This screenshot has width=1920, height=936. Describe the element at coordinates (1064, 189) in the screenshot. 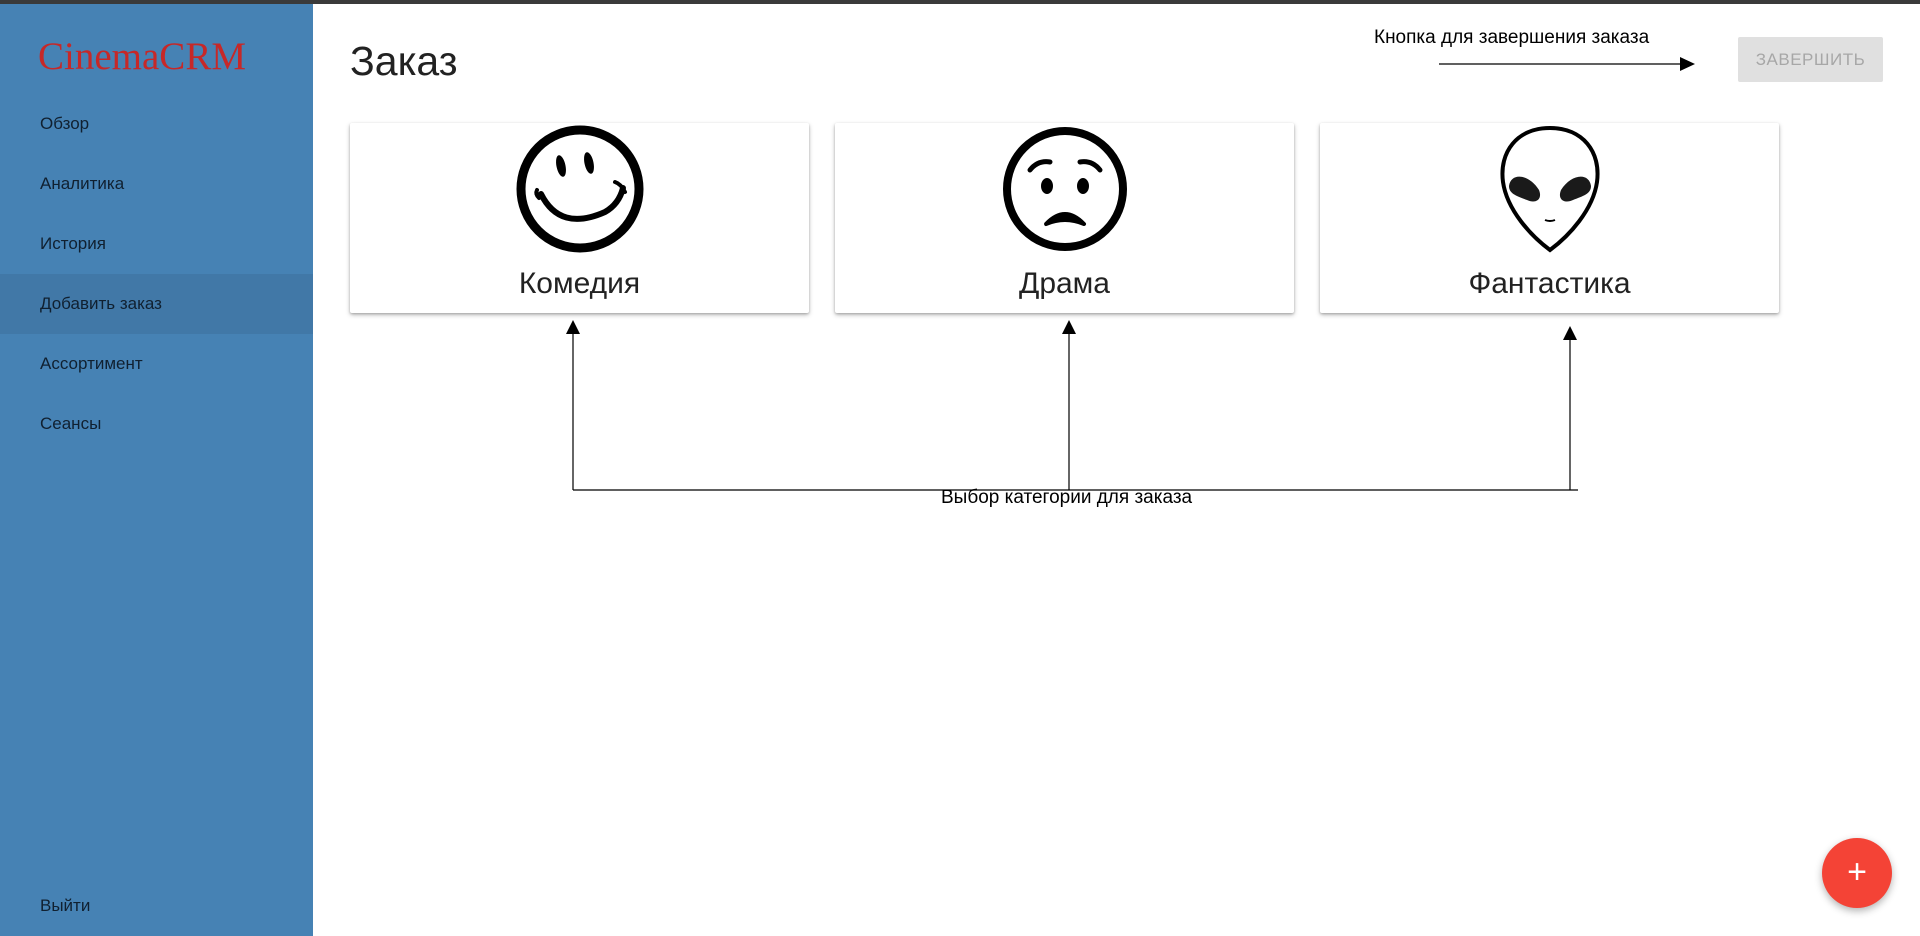

I see `sad-face-icon` at that location.